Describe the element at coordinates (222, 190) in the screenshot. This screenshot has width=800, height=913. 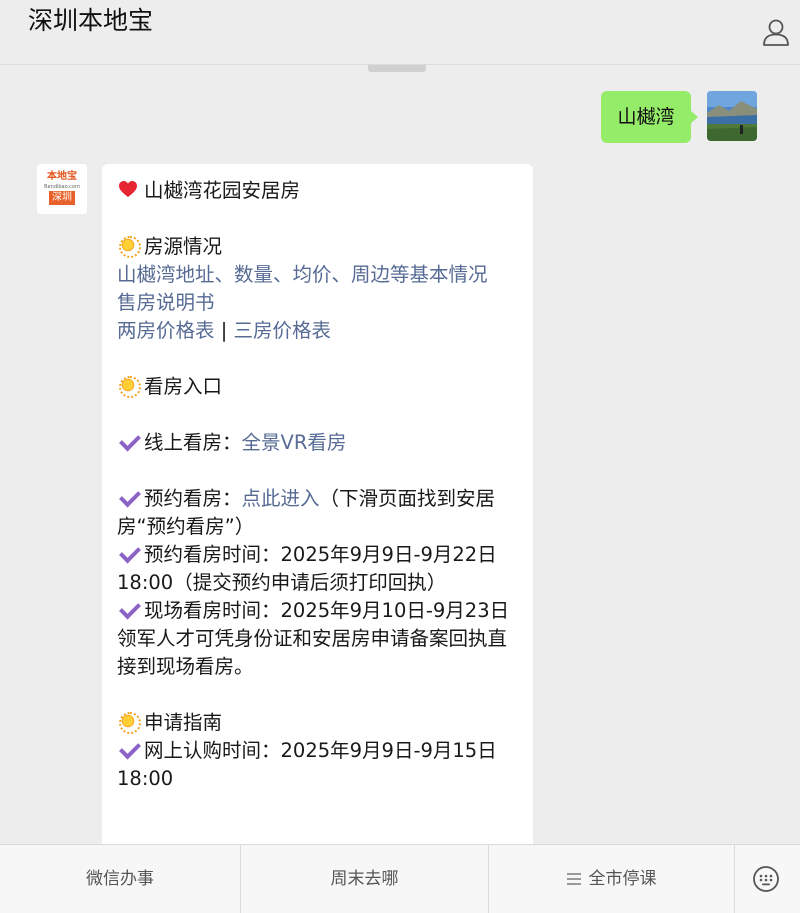
I see `message-title: 山樾湾花园安居房` at that location.